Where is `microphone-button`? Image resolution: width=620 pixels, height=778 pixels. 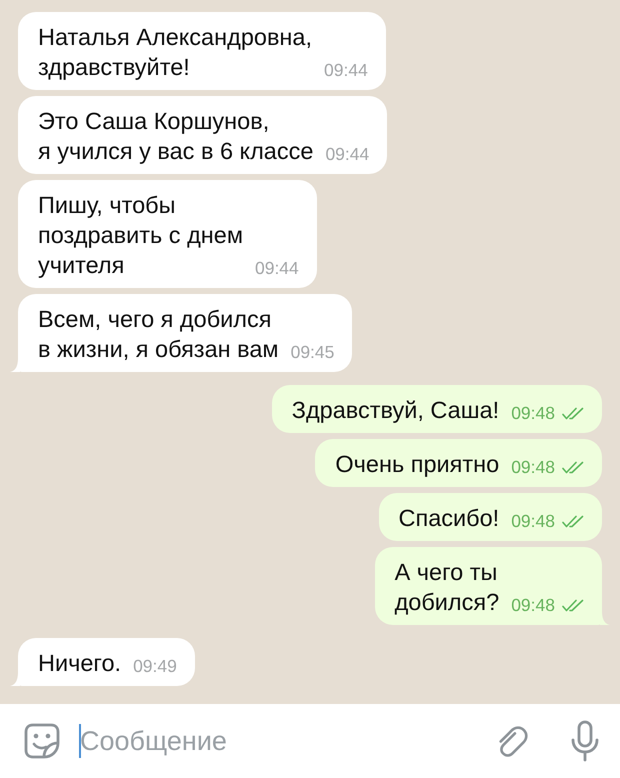 microphone-button is located at coordinates (585, 741).